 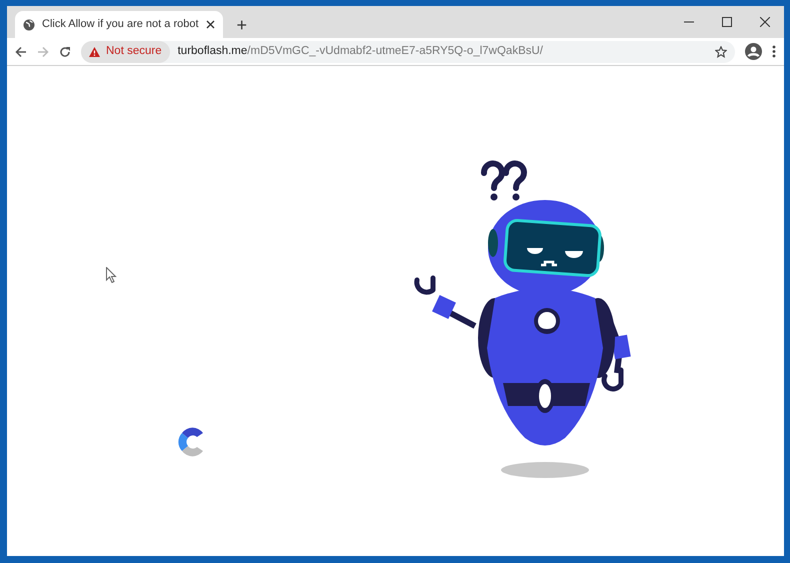 What do you see at coordinates (242, 25) in the screenshot?
I see `new-tab-button: +` at bounding box center [242, 25].